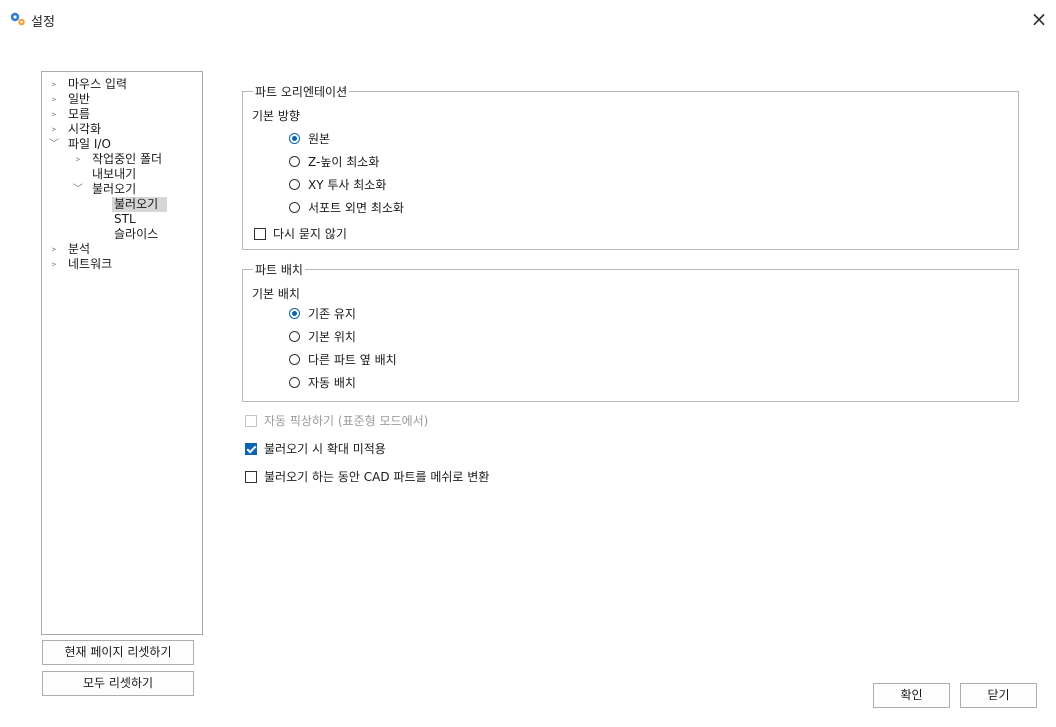  I want to click on gear-pair-icon, so click(18, 19).